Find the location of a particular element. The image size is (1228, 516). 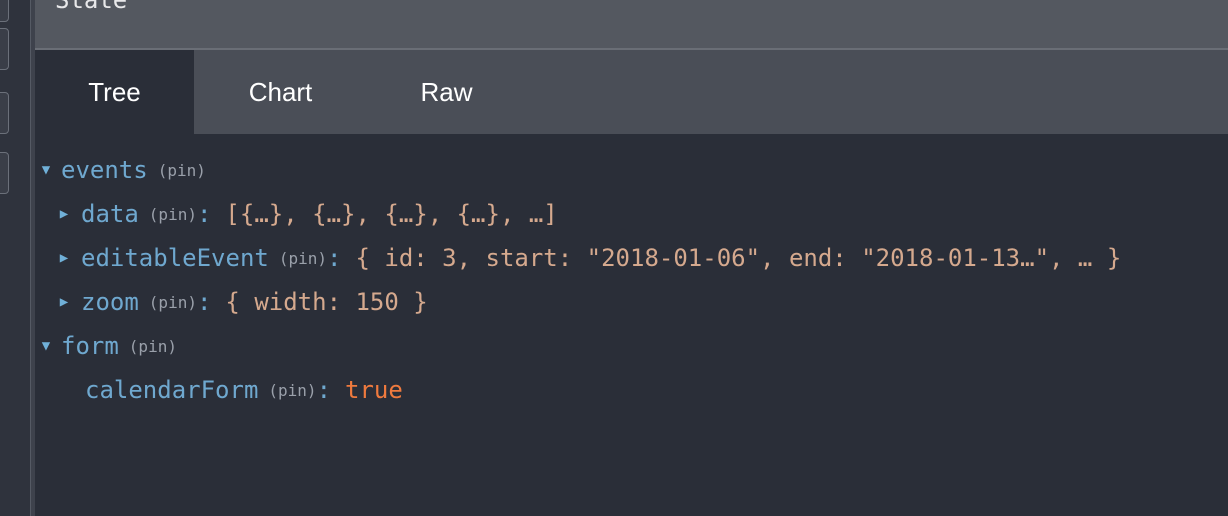

tree-value-boolean: true is located at coordinates (374, 390).